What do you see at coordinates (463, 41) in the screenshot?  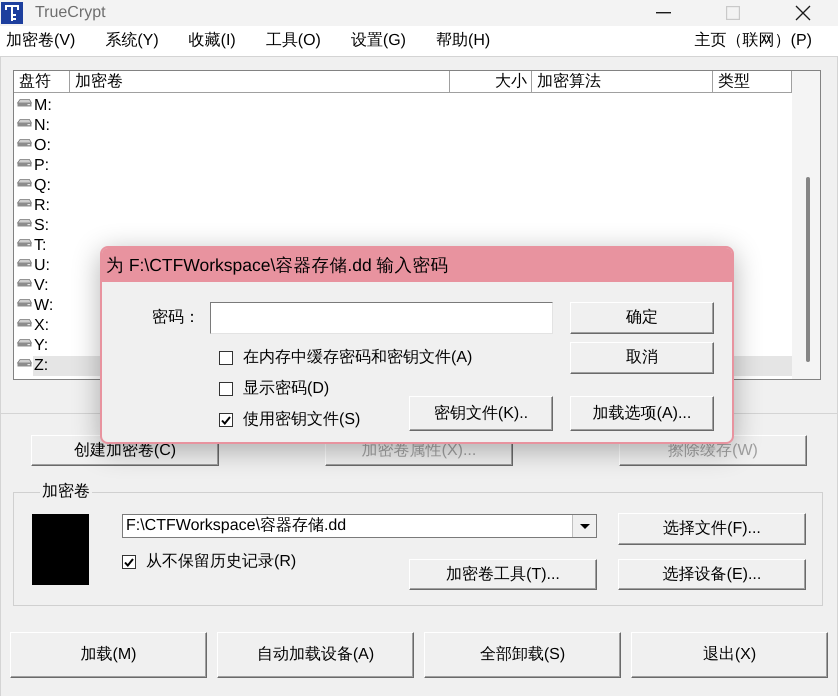 I see `menu-item: 帮助(H)` at bounding box center [463, 41].